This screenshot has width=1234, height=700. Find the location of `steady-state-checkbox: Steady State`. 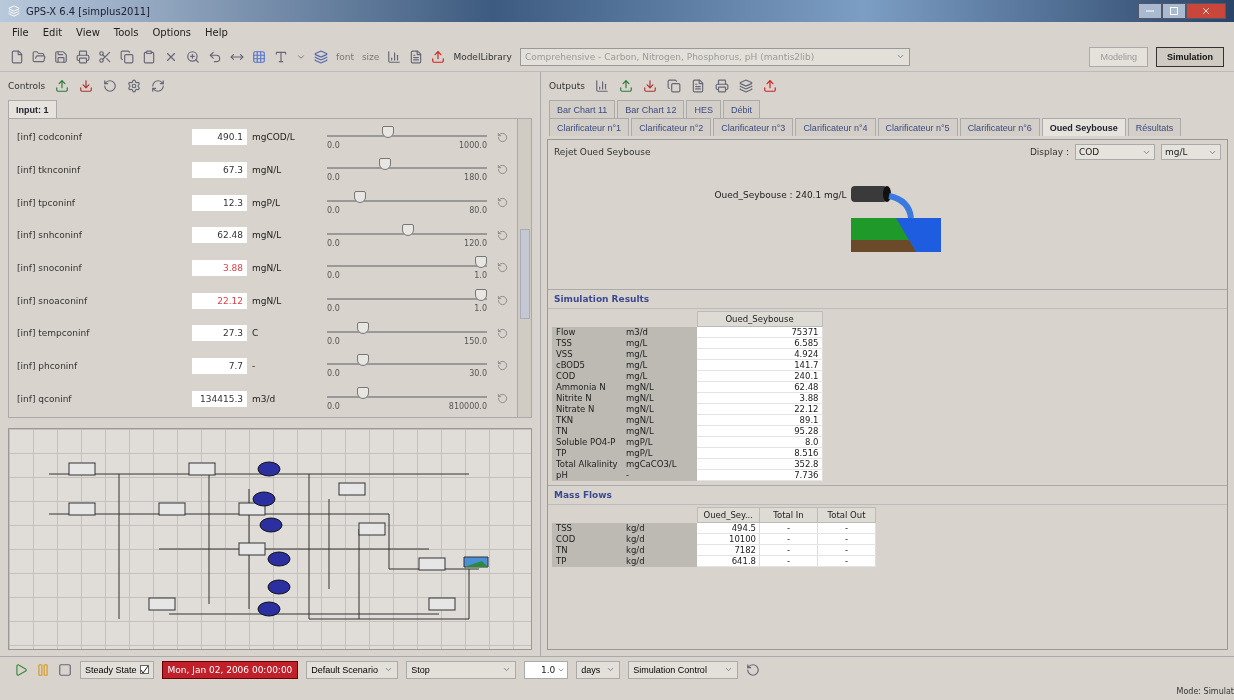

steady-state-checkbox: Steady State is located at coordinates (117, 669).